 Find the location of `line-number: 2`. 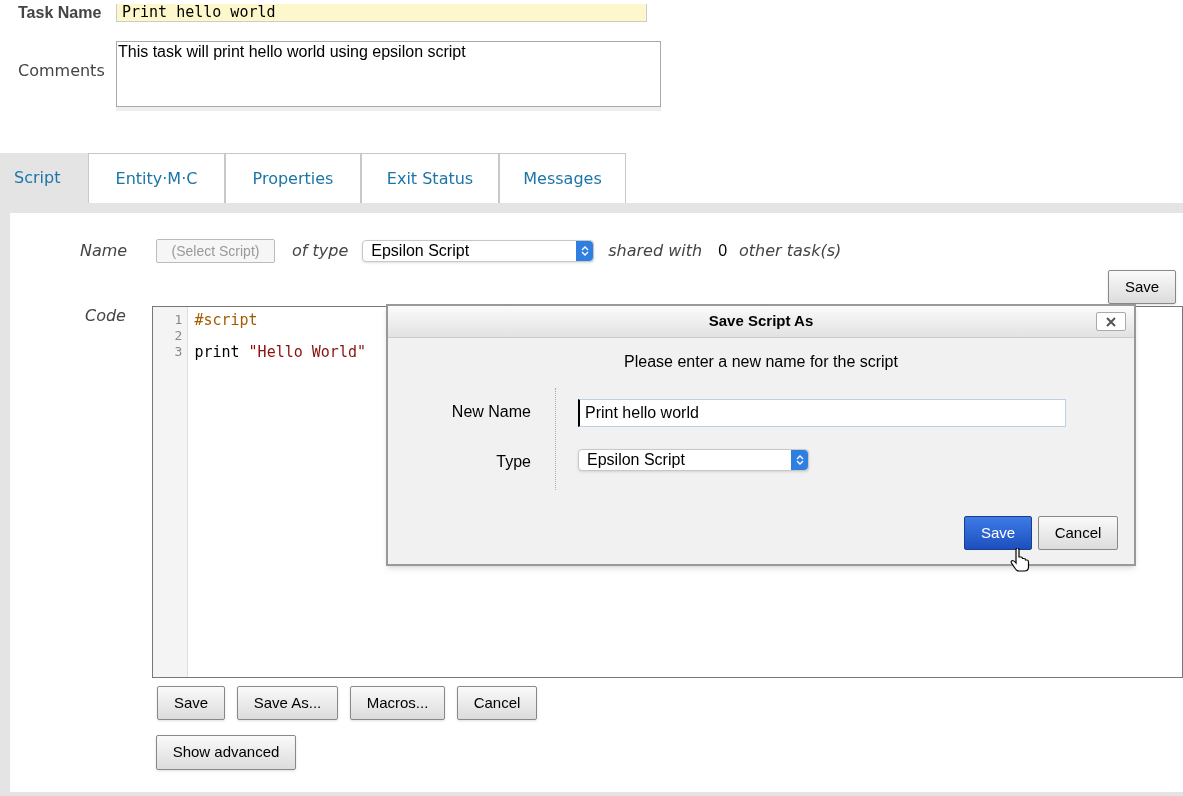

line-number: 2 is located at coordinates (178, 336).